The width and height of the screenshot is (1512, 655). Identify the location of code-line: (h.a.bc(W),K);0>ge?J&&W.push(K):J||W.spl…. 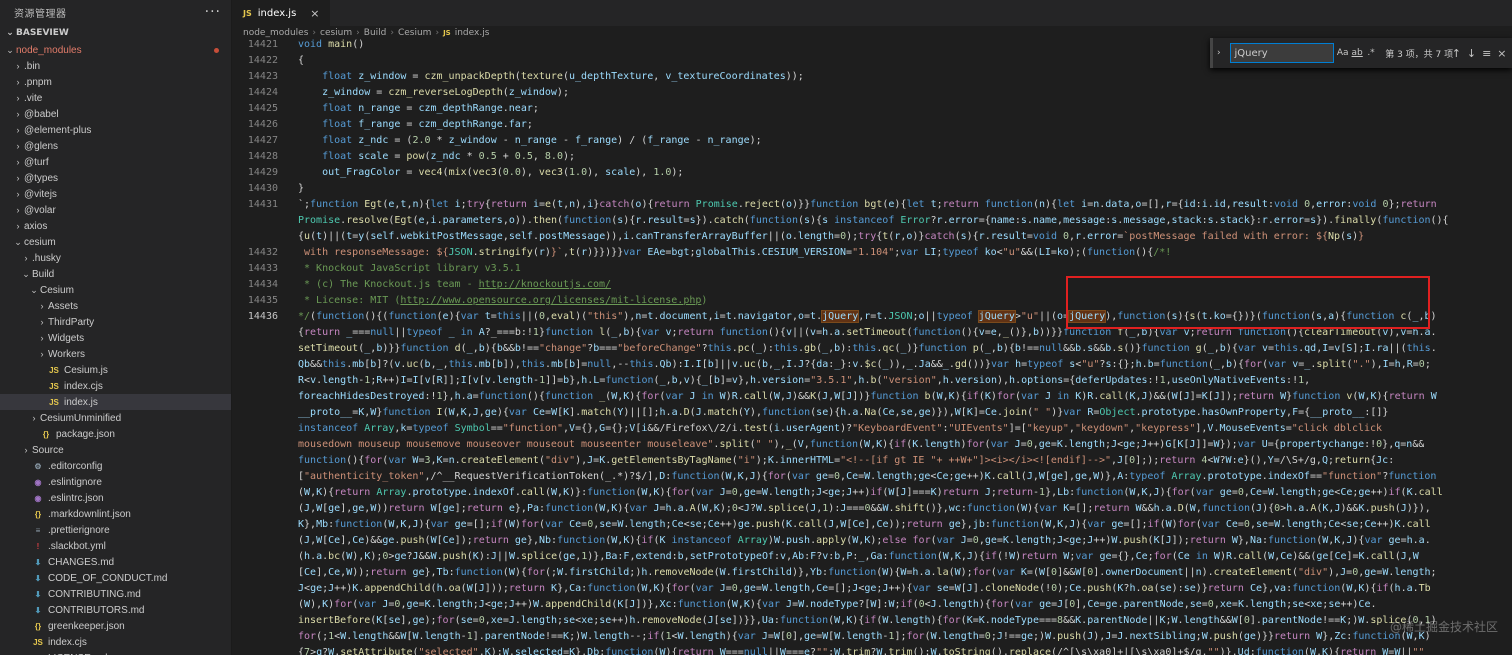
(872, 557).